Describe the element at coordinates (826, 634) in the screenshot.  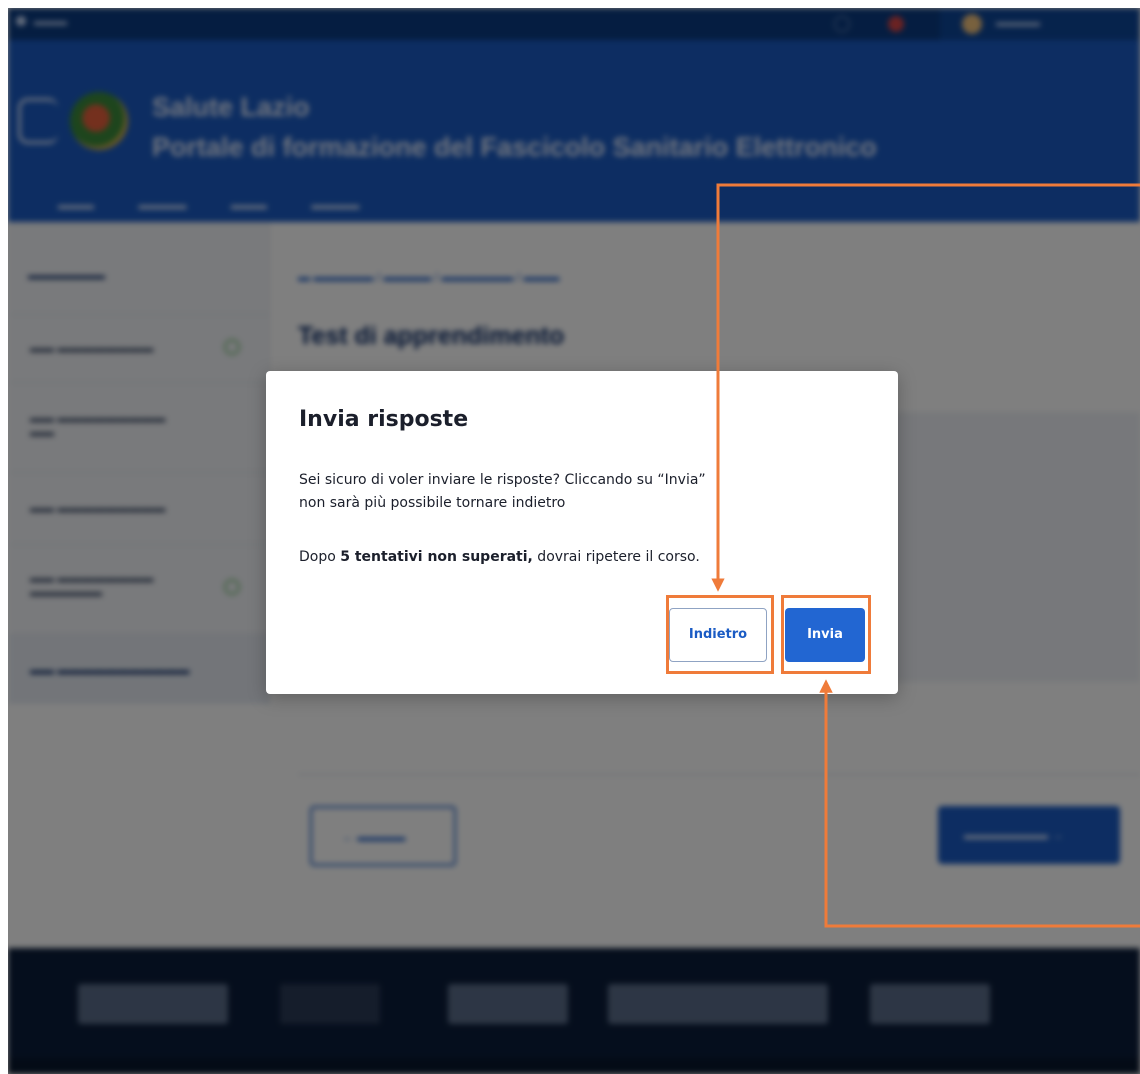
I see `send-button-highlight` at that location.